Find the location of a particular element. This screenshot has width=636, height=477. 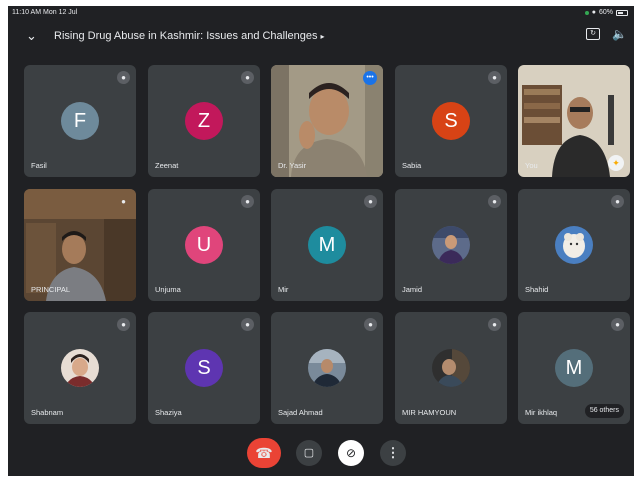

participant-tile: U ● Unjuma is located at coordinates (204, 245).